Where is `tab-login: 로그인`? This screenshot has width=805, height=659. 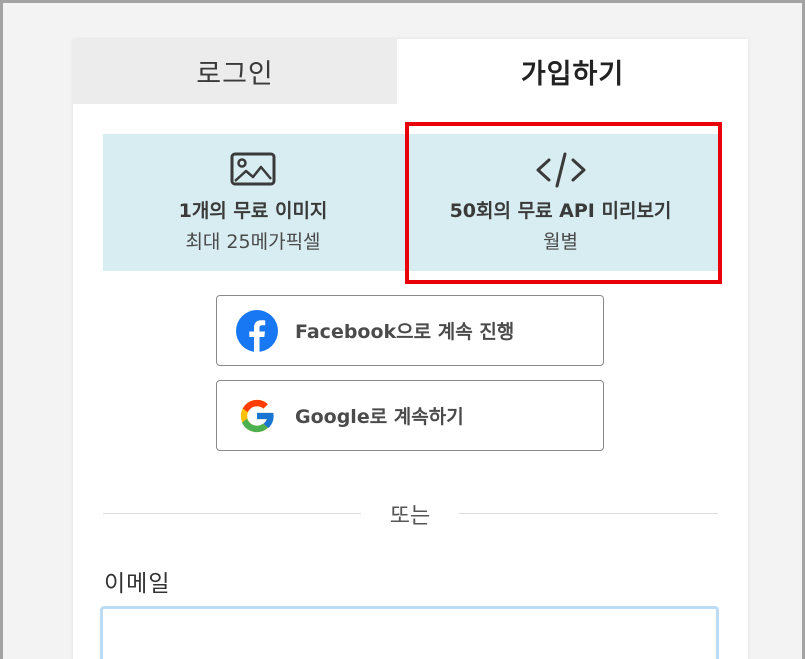 tab-login: 로그인 is located at coordinates (235, 71).